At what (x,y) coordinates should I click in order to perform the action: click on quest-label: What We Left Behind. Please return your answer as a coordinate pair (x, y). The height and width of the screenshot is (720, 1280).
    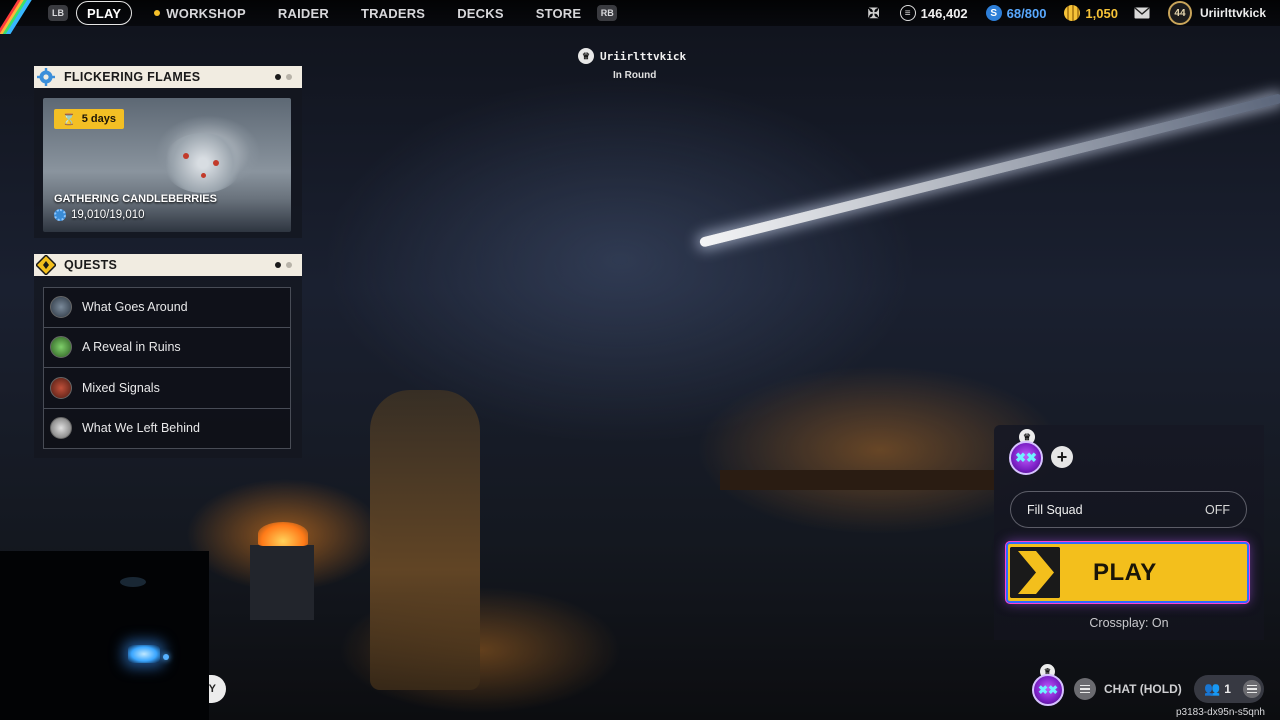
    Looking at the image, I should click on (141, 428).